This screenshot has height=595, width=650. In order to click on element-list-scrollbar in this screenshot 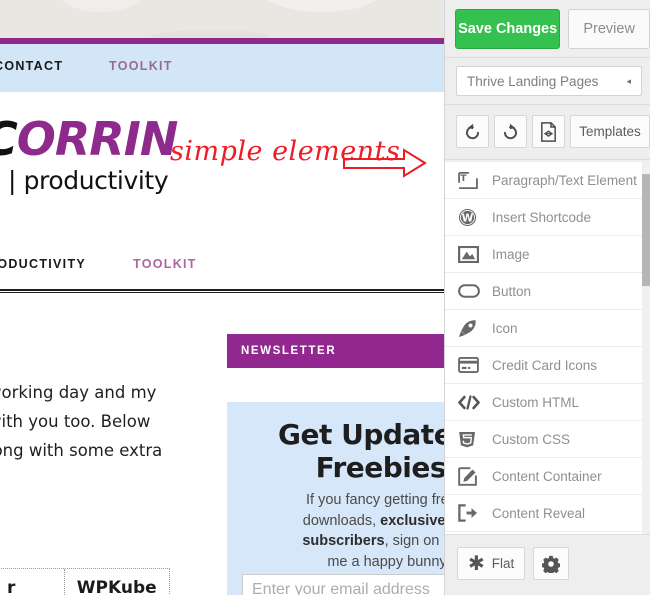, I will do `click(646, 348)`.